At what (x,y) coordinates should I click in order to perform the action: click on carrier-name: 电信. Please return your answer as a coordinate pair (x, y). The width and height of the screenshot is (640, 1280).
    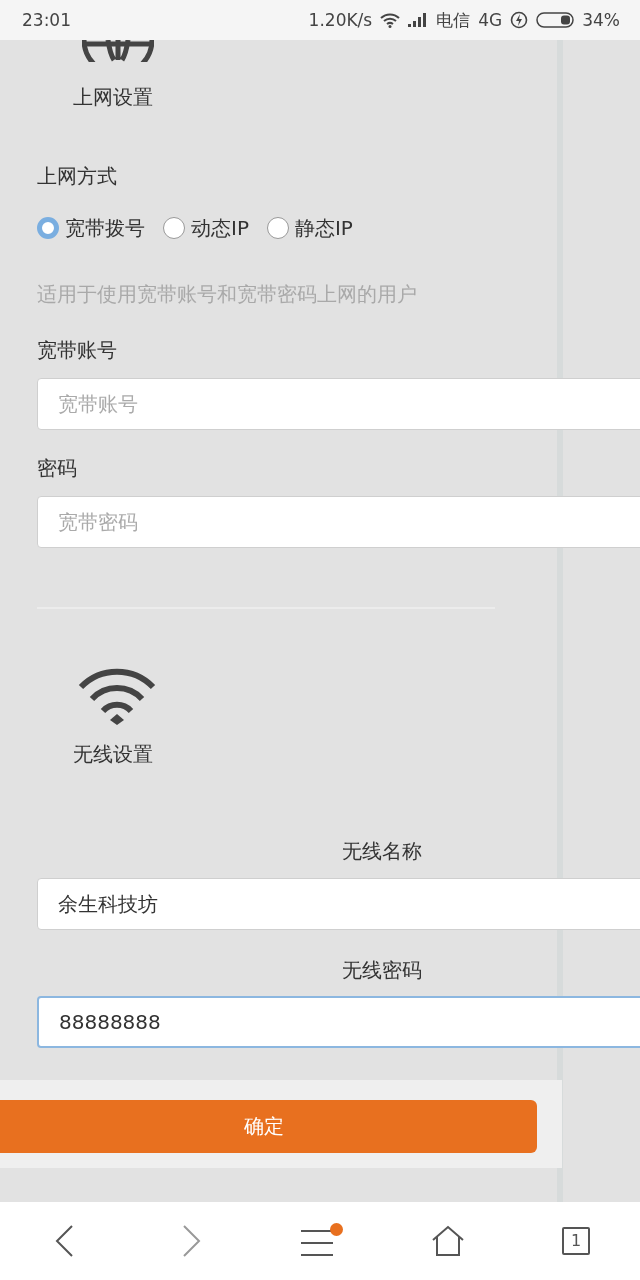
    Looking at the image, I should click on (453, 20).